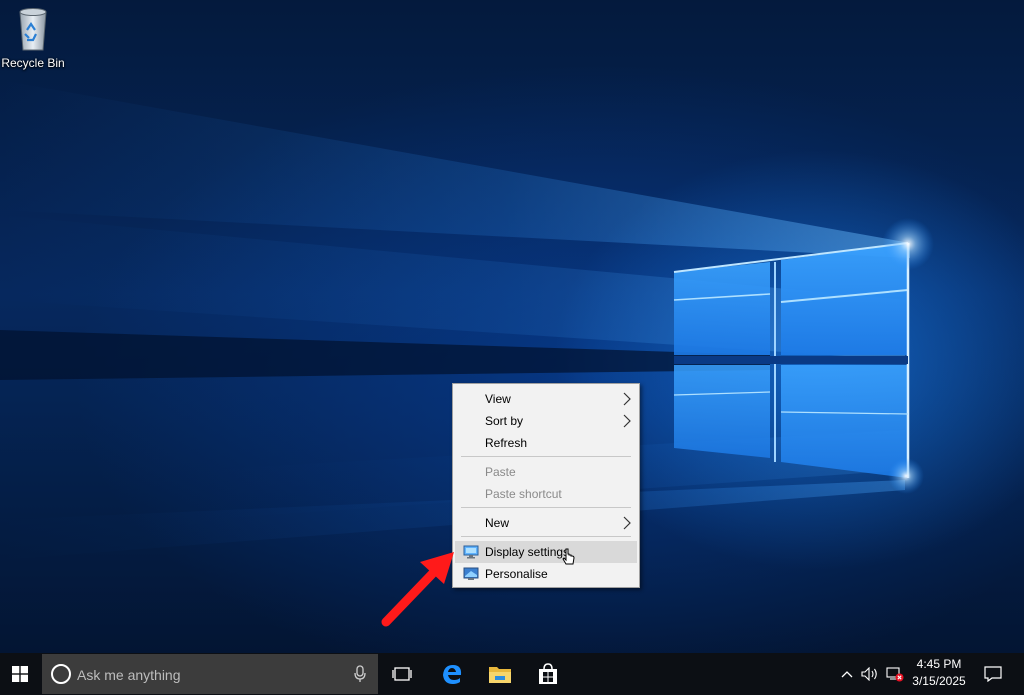 The width and height of the screenshot is (1024, 695). Describe the element at coordinates (61, 674) in the screenshot. I see `cortana-icon` at that location.